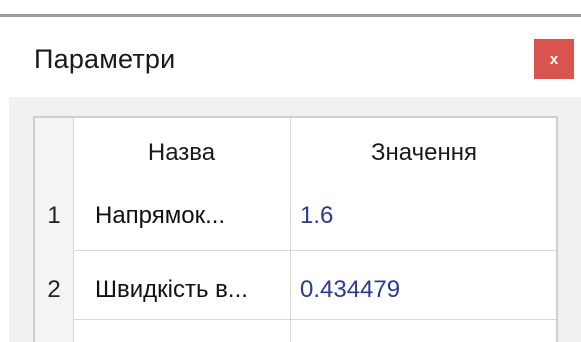 This screenshot has height=342, width=581. Describe the element at coordinates (181, 153) in the screenshot. I see `column-header-name: Назва` at that location.